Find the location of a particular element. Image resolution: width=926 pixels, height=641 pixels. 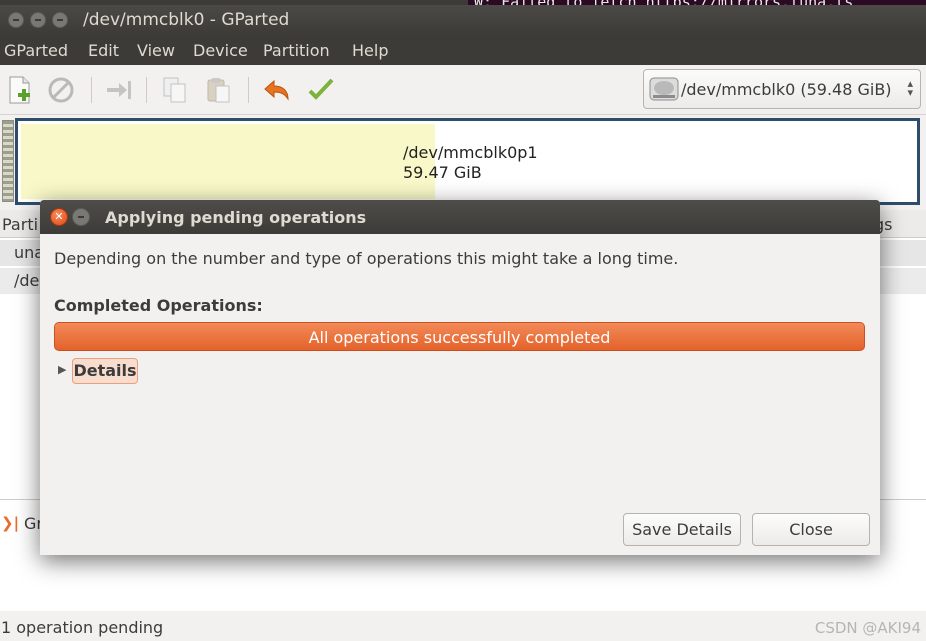

menu-device: Device is located at coordinates (220, 50).